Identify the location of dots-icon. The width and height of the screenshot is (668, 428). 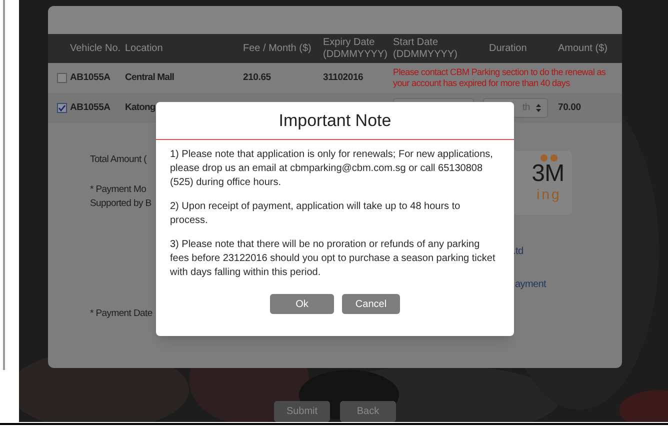
(550, 158).